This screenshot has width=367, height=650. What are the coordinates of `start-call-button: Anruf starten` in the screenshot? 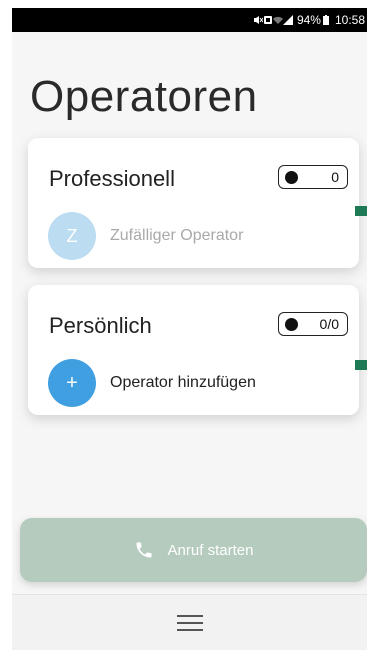 It's located at (193, 550).